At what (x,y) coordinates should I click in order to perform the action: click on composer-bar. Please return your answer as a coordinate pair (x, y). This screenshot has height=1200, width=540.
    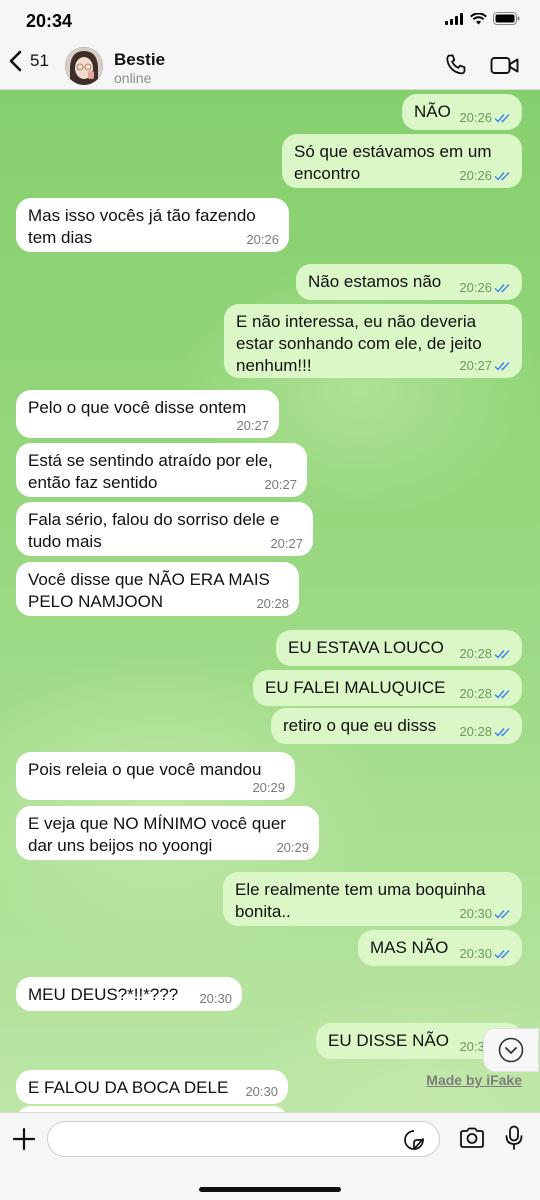
    Looking at the image, I should click on (270, 1156).